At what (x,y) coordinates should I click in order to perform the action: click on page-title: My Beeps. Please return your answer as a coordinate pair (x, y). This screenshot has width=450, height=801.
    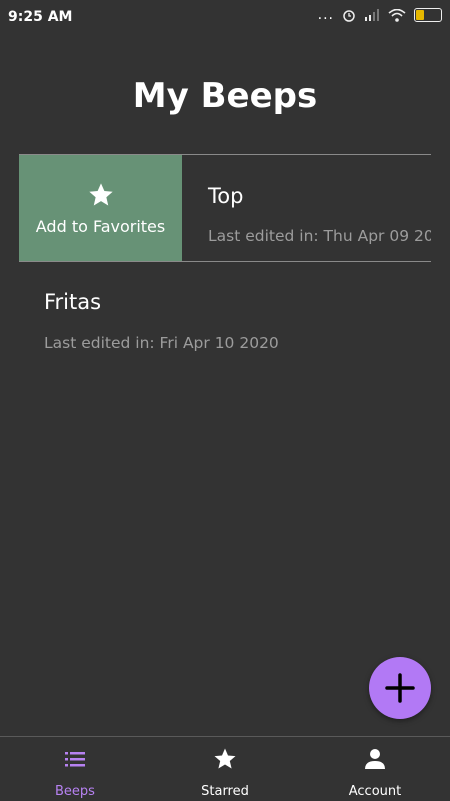
    Looking at the image, I should click on (225, 96).